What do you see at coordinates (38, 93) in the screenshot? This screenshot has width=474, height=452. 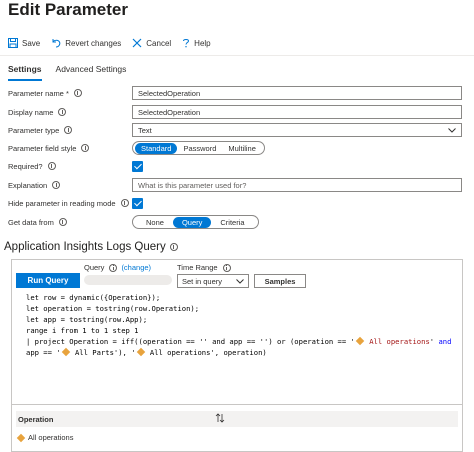 I see `parameter-name-label: Parameter name *` at bounding box center [38, 93].